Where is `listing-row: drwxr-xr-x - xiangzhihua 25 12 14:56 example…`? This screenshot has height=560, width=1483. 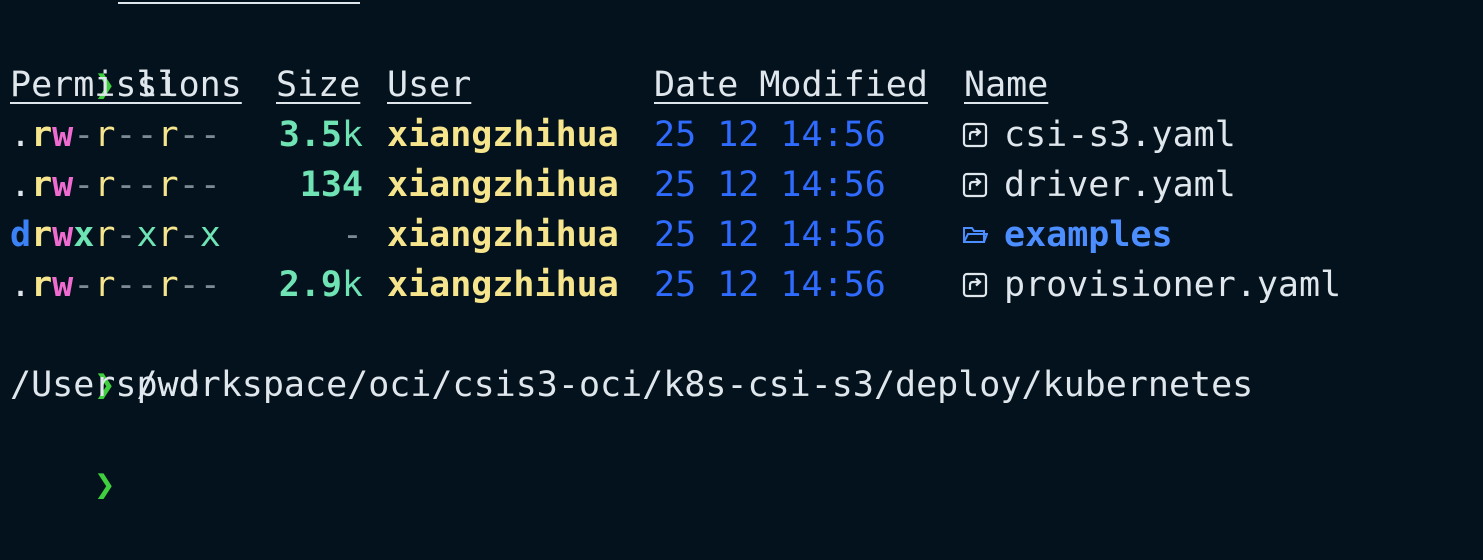 listing-row: drwxr-xr-x - xiangzhihua 25 12 14:56 example… is located at coordinates (741, 235).